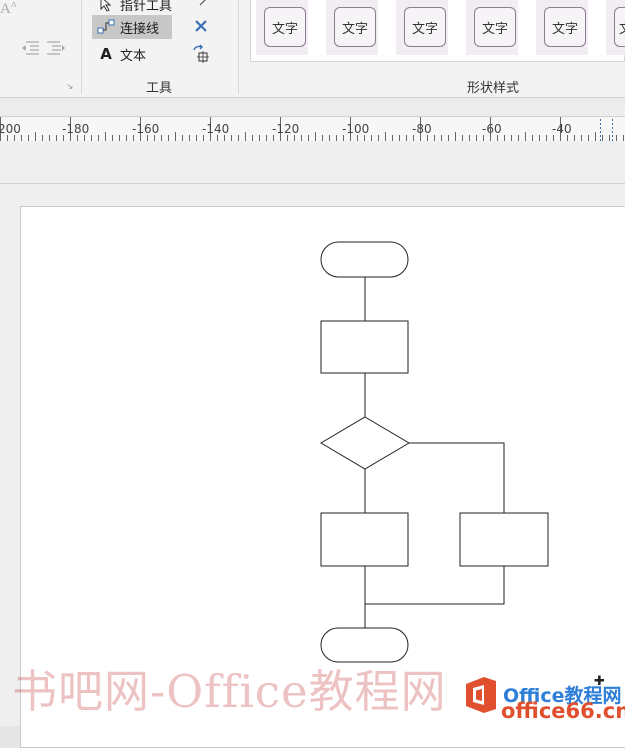 This screenshot has width=625, height=748. What do you see at coordinates (229, 687) in the screenshot?
I see `watermark-text: 书吧网-Office教程网` at bounding box center [229, 687].